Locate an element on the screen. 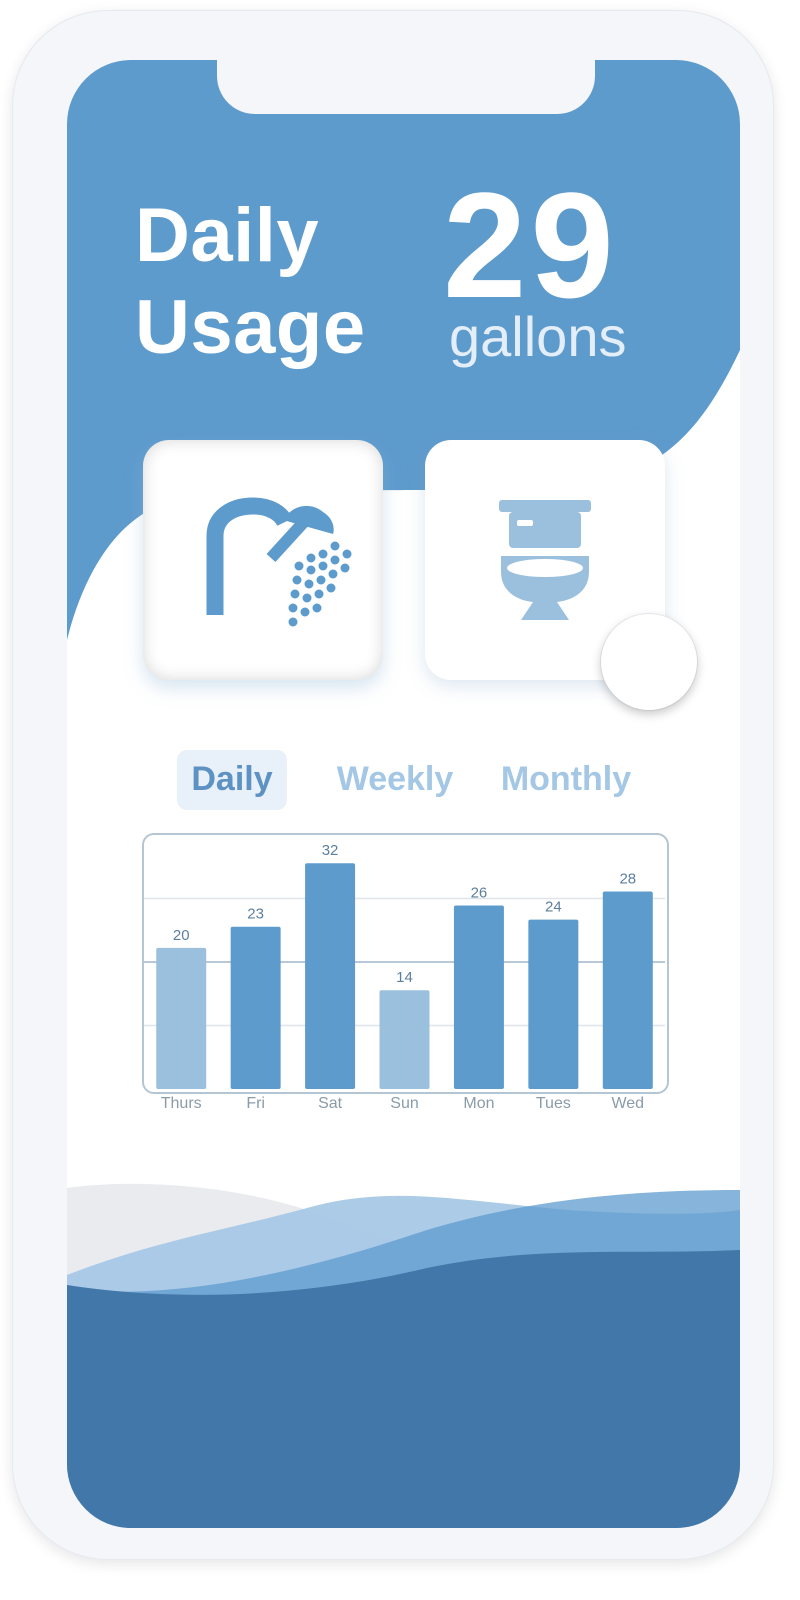 The image size is (800, 1600). bar-sat is located at coordinates (330, 976).